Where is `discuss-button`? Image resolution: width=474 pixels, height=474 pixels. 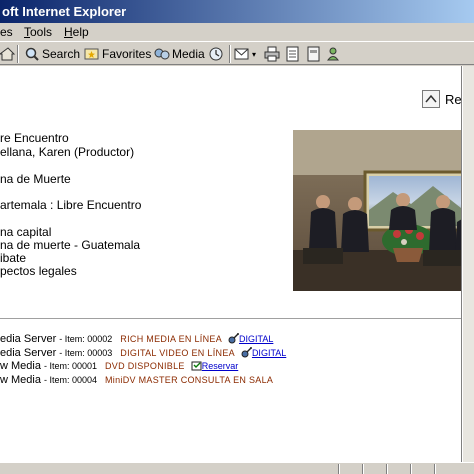 discuss-button is located at coordinates (315, 54).